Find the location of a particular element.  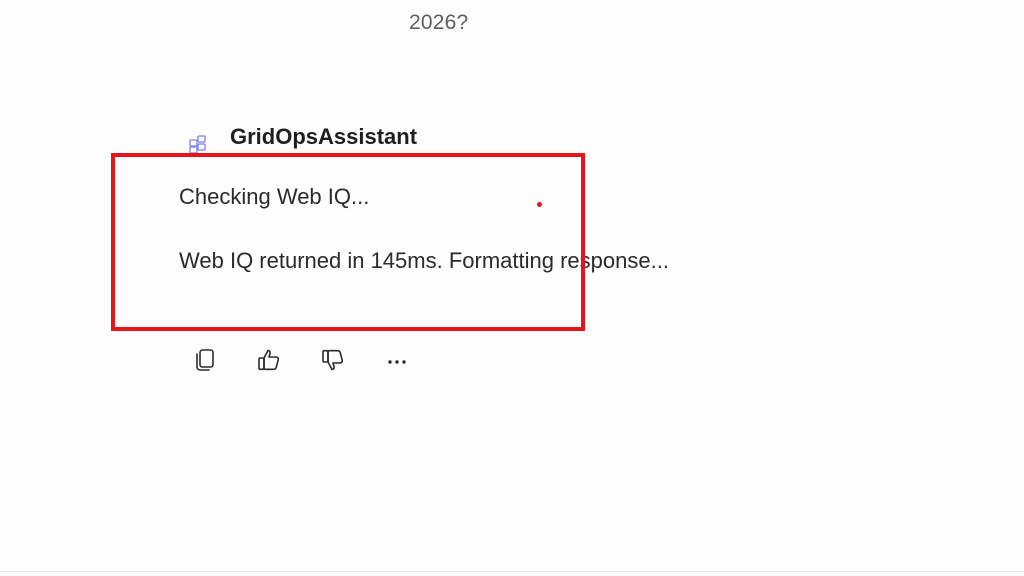

thumbs-down-icon is located at coordinates (333, 360).